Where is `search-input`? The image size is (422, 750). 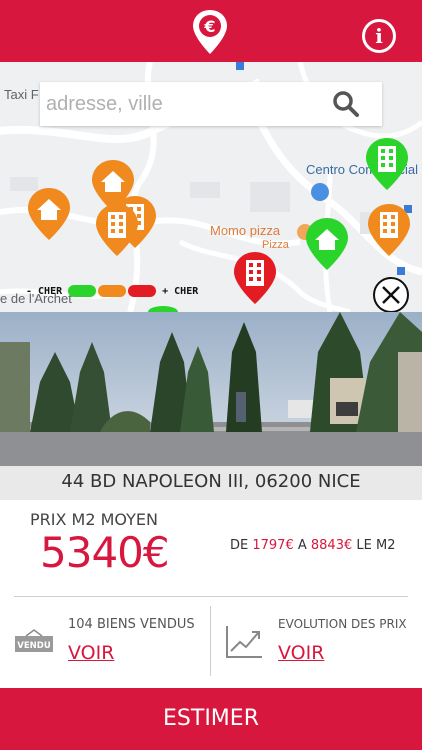 search-input is located at coordinates (186, 104).